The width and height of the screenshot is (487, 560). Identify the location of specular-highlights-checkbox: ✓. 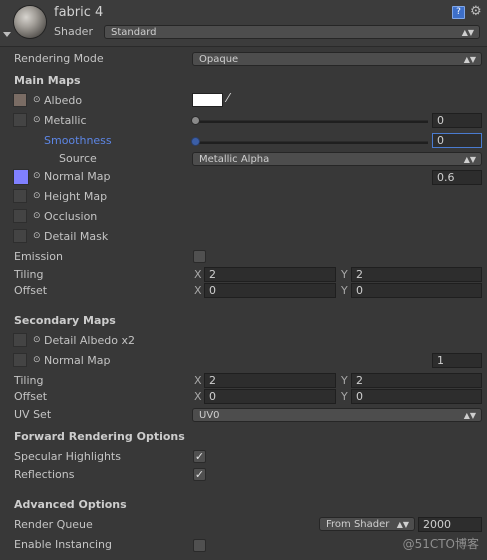
(199, 456).